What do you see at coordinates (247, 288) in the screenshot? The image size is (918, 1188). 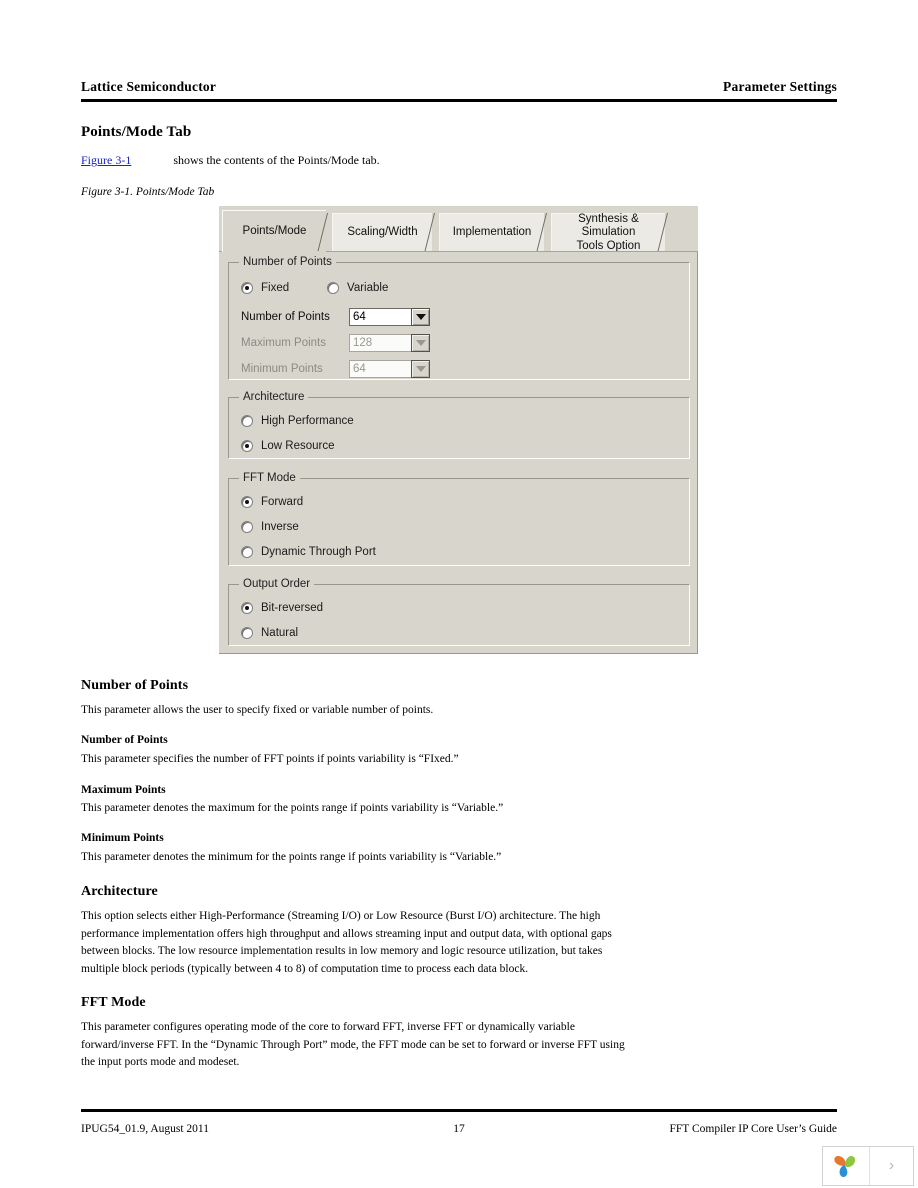 I see `radio-fixed-indicator` at bounding box center [247, 288].